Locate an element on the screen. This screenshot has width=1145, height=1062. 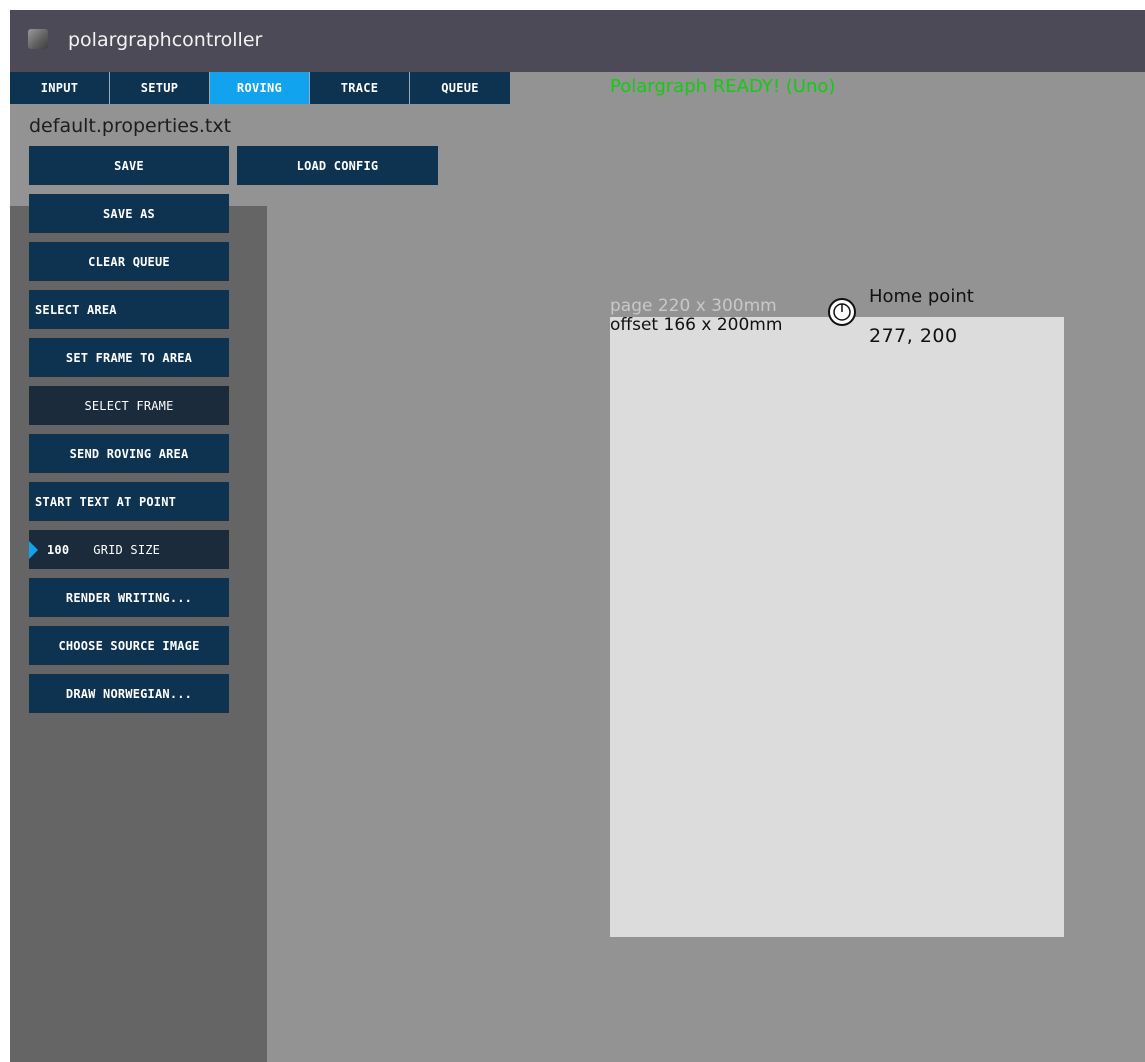
load-config-button: LOAD CONFIG is located at coordinates (337, 165).